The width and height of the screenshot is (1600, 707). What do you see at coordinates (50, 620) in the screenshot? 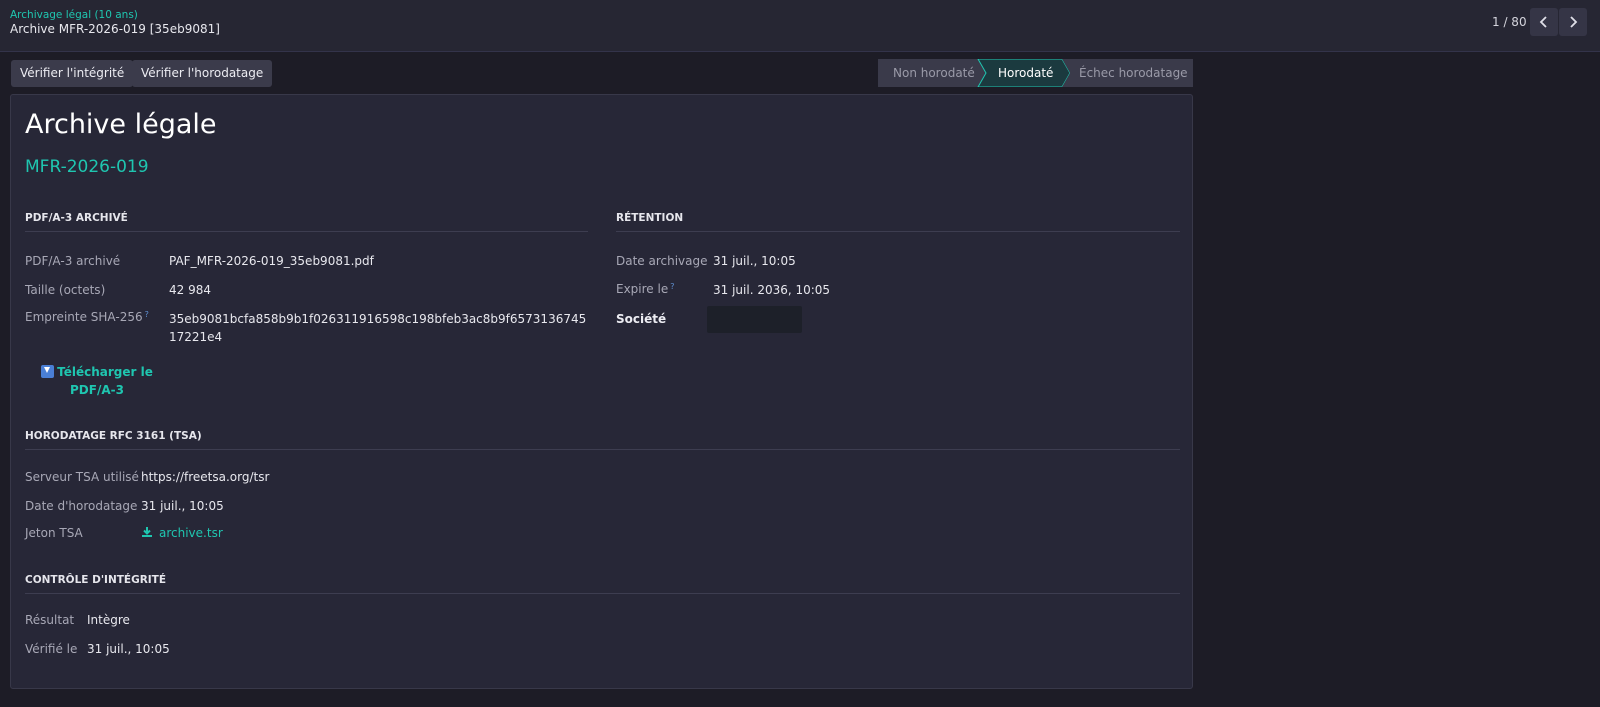
I see `result-label: Résultat` at bounding box center [50, 620].